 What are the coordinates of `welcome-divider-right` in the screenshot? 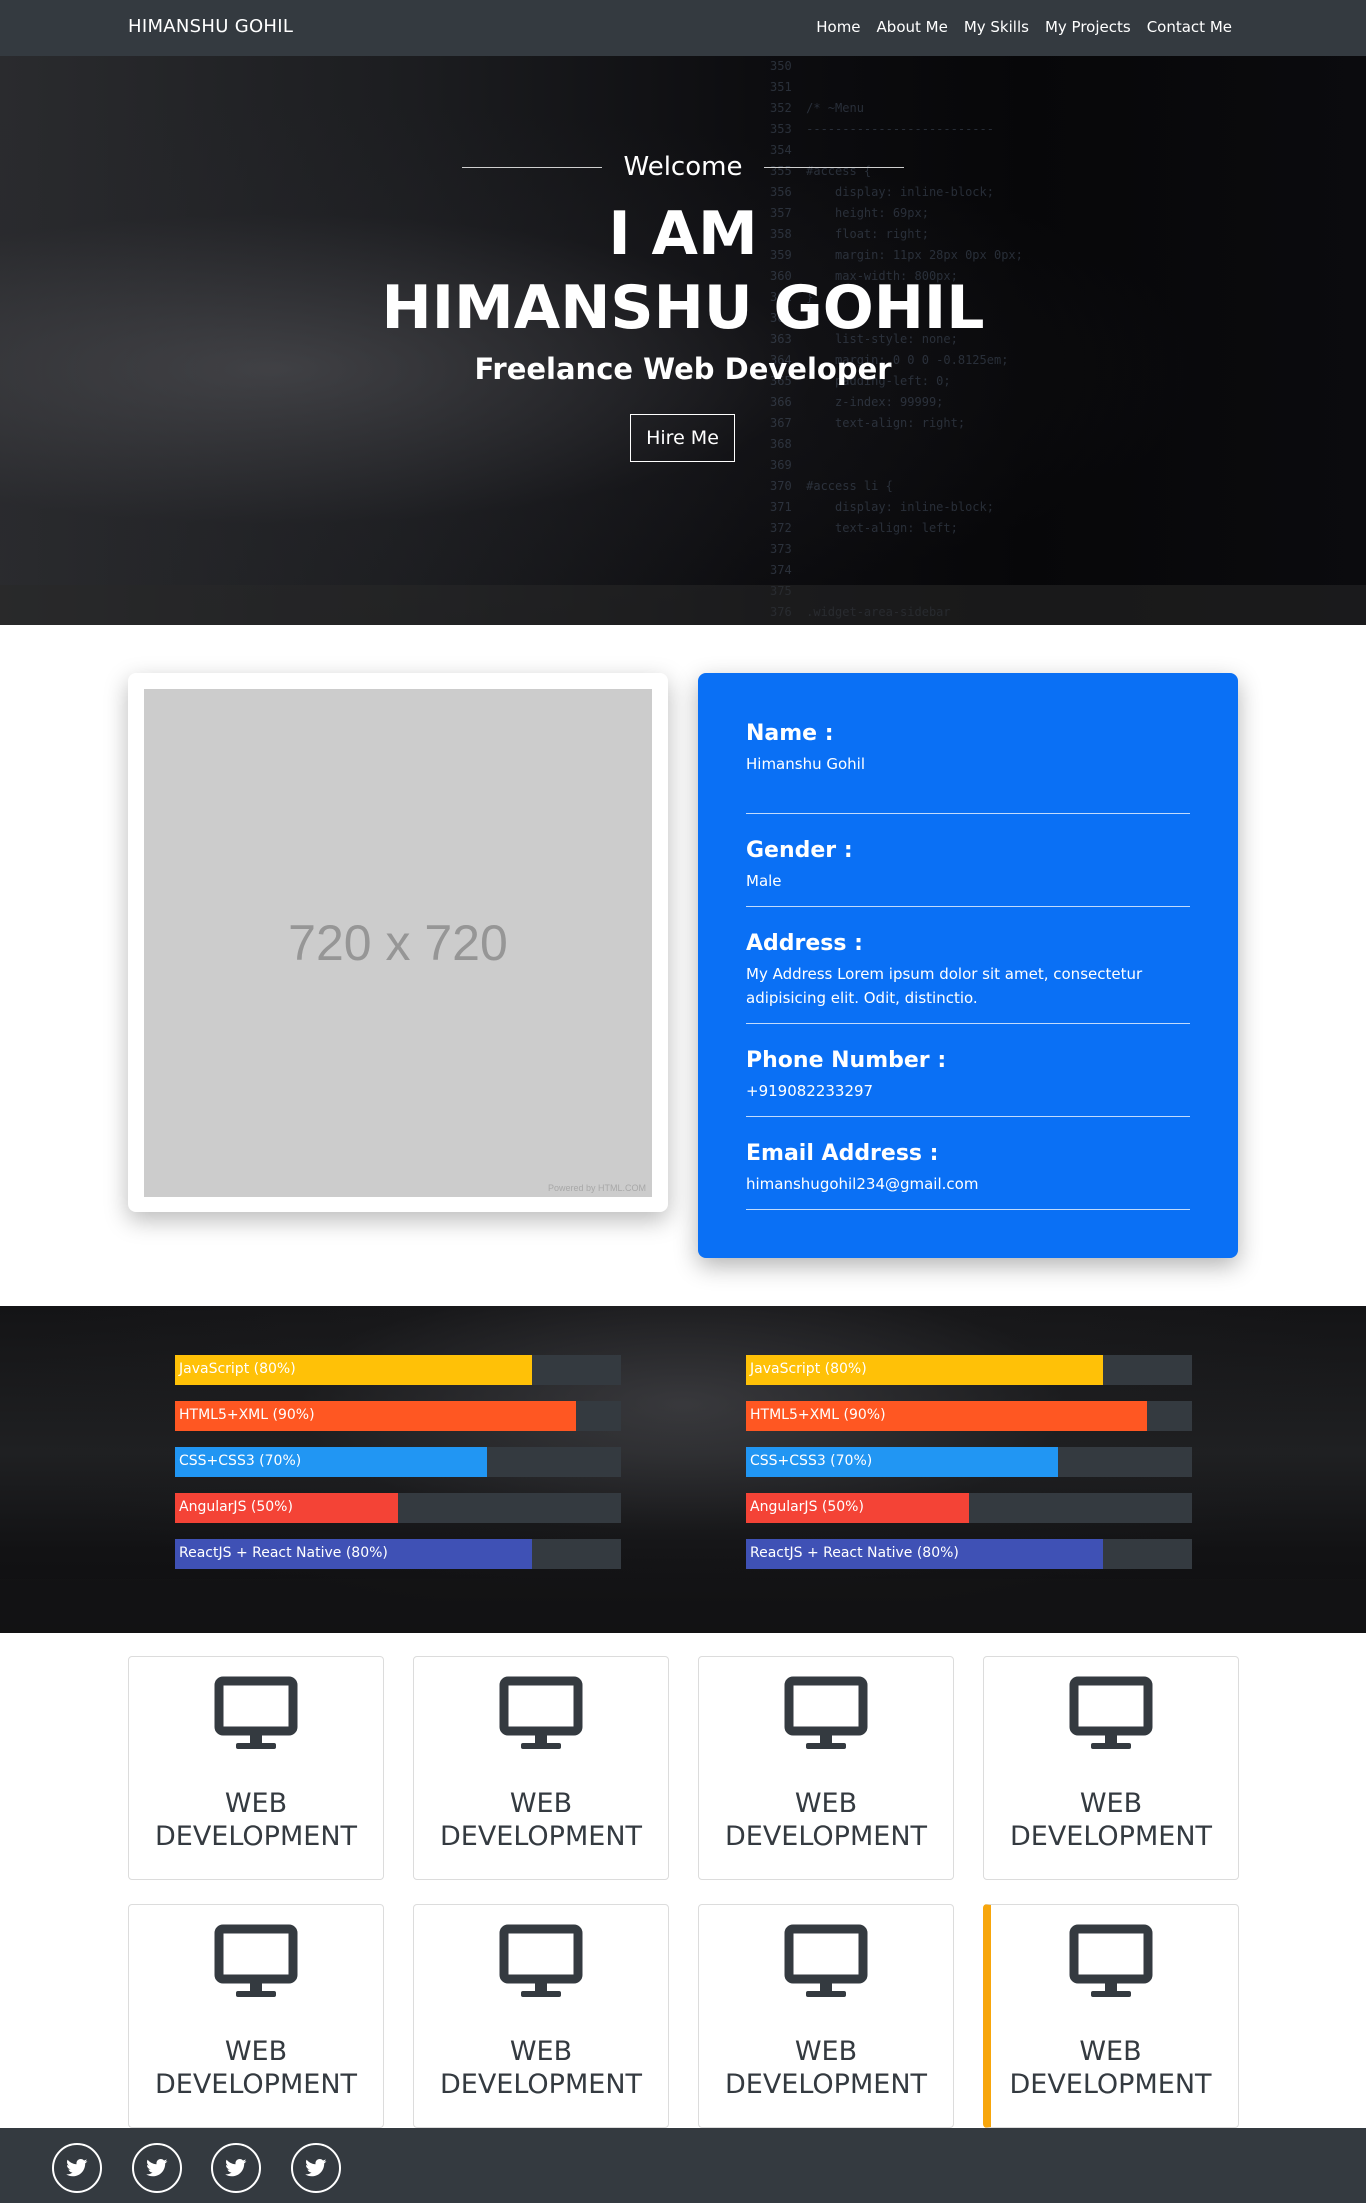 It's located at (834, 167).